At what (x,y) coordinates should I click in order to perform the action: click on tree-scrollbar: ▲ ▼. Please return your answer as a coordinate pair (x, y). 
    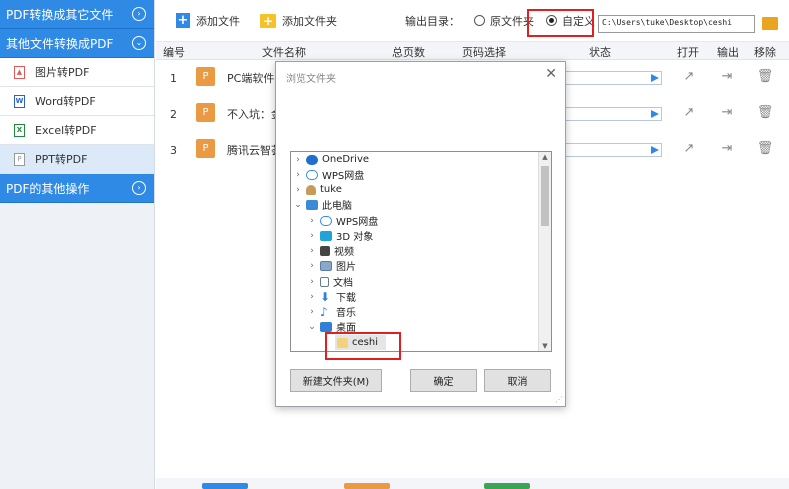
    Looking at the image, I should click on (544, 251).